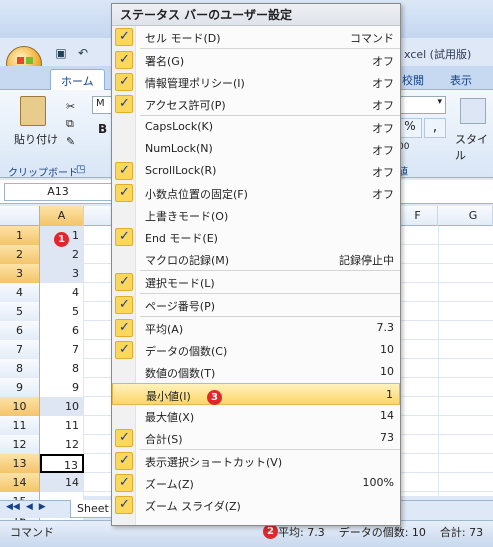 This screenshot has height=547, width=493. Describe the element at coordinates (70, 106) in the screenshot. I see `cut-icon: ✂` at that location.